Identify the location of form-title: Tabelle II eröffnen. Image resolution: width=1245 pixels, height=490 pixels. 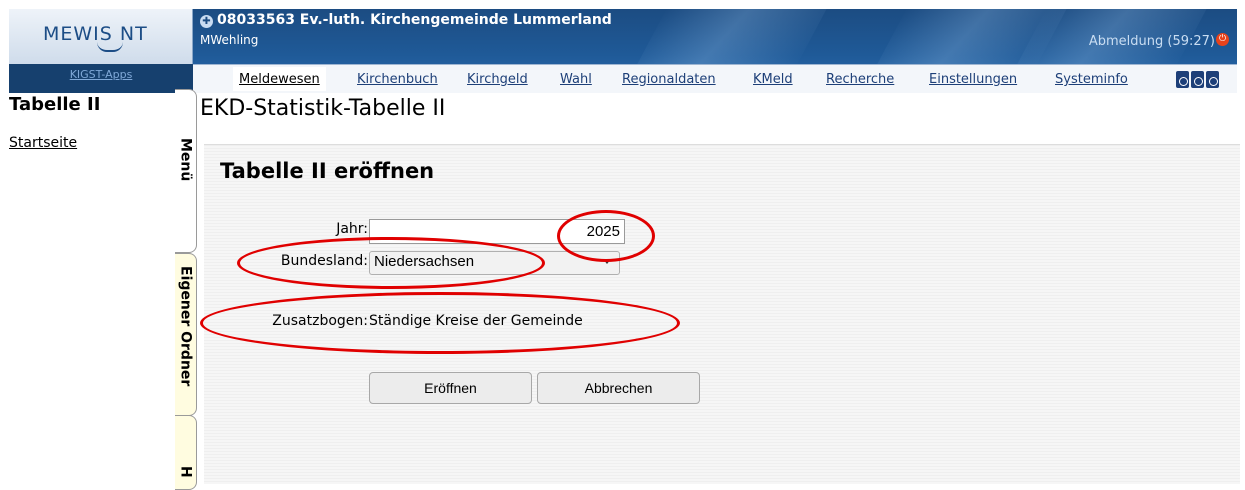
(327, 171).